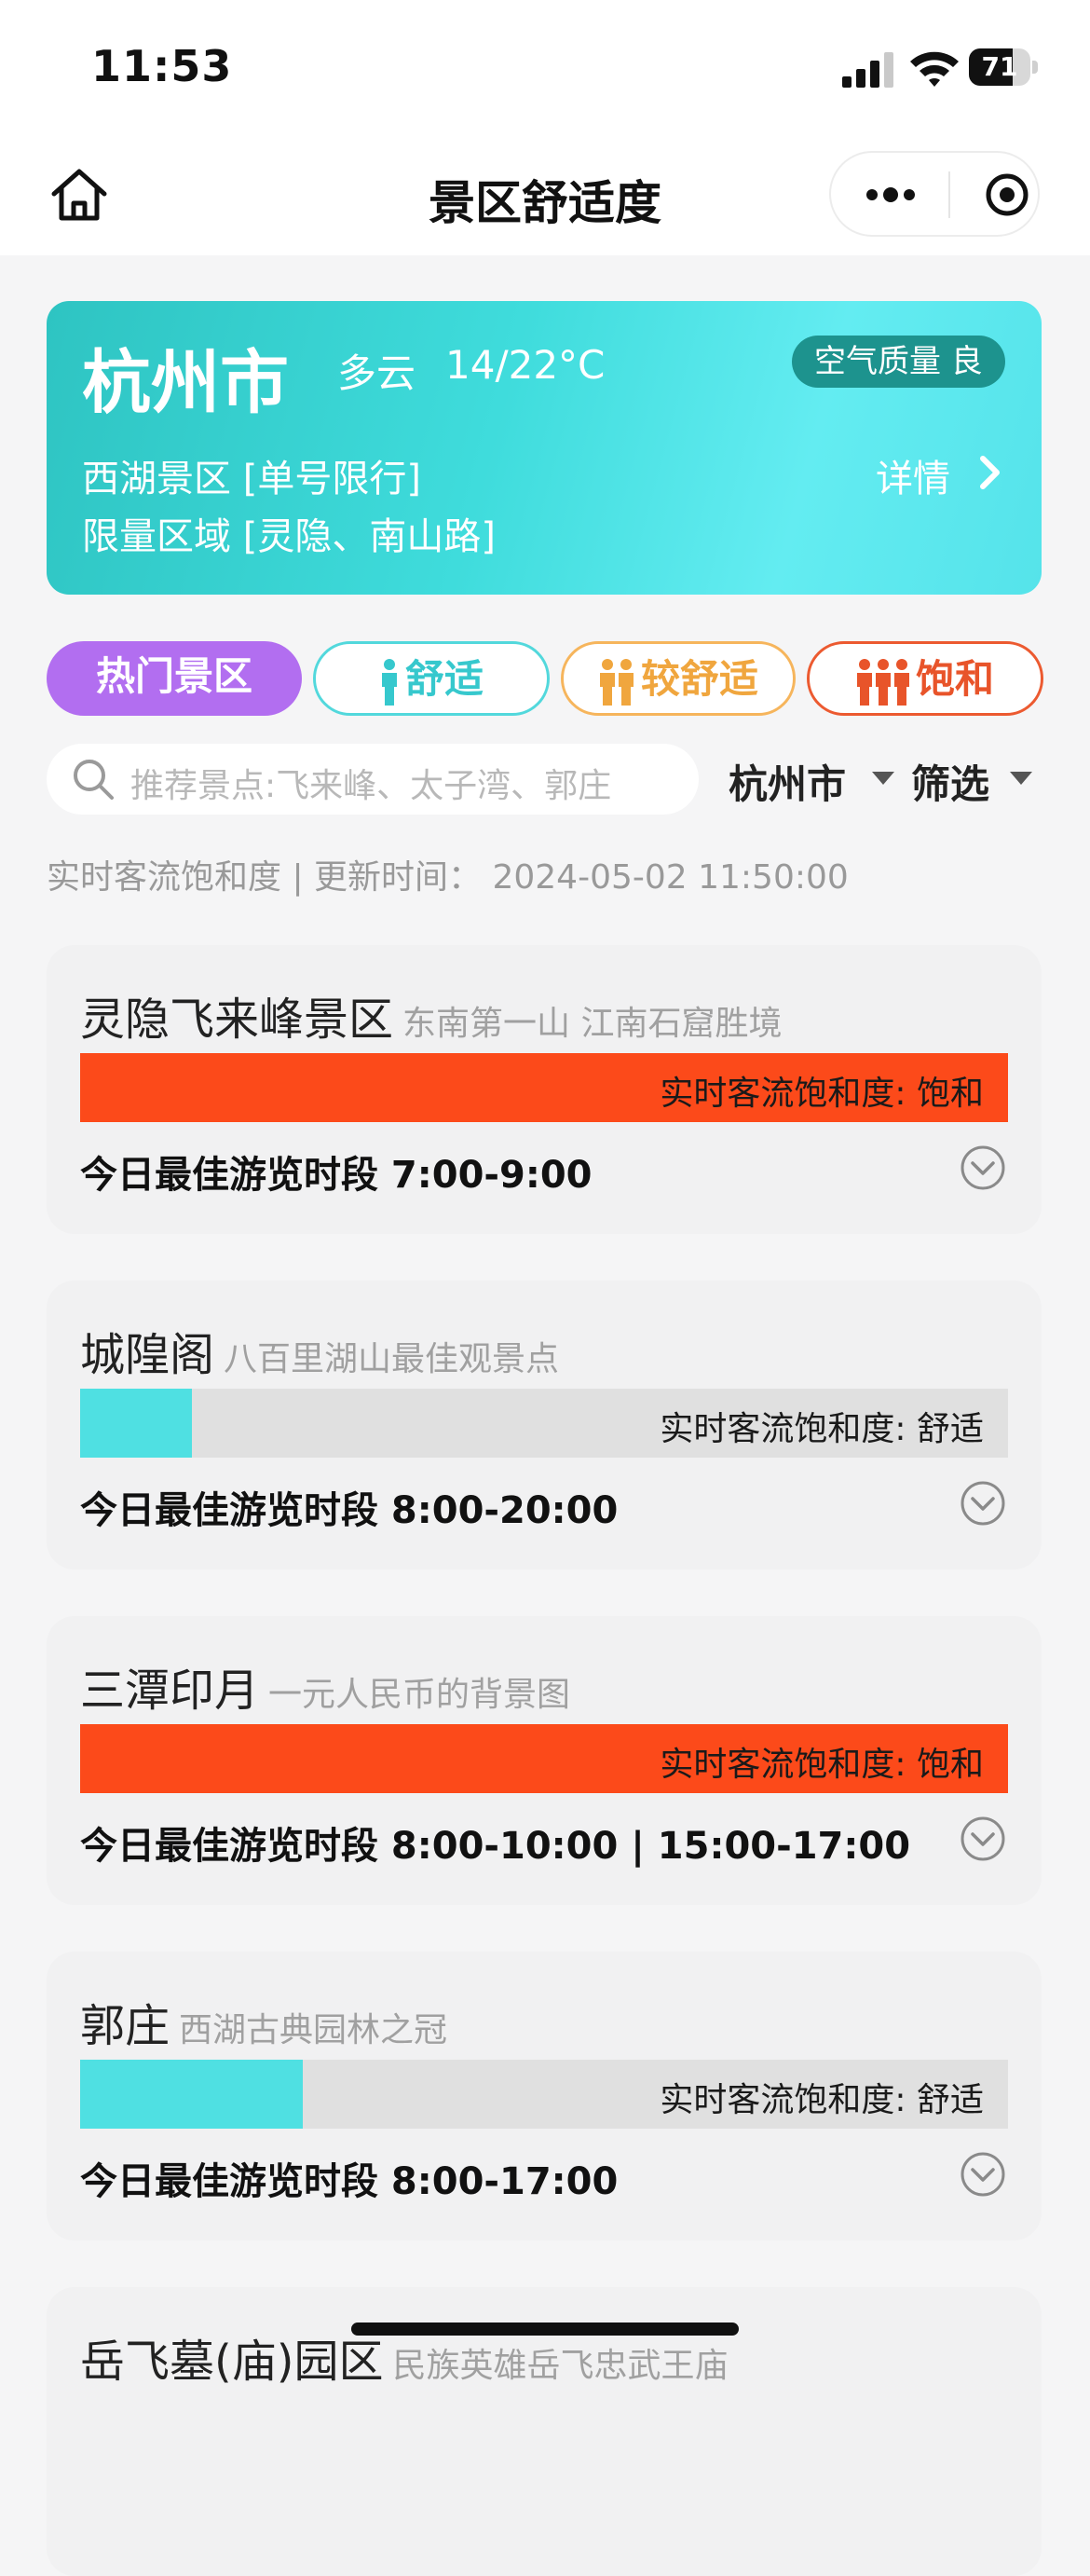  What do you see at coordinates (349, 2181) in the screenshot?
I see `best-visit-time: 今日最佳游览时段 8:00-17:00` at bounding box center [349, 2181].